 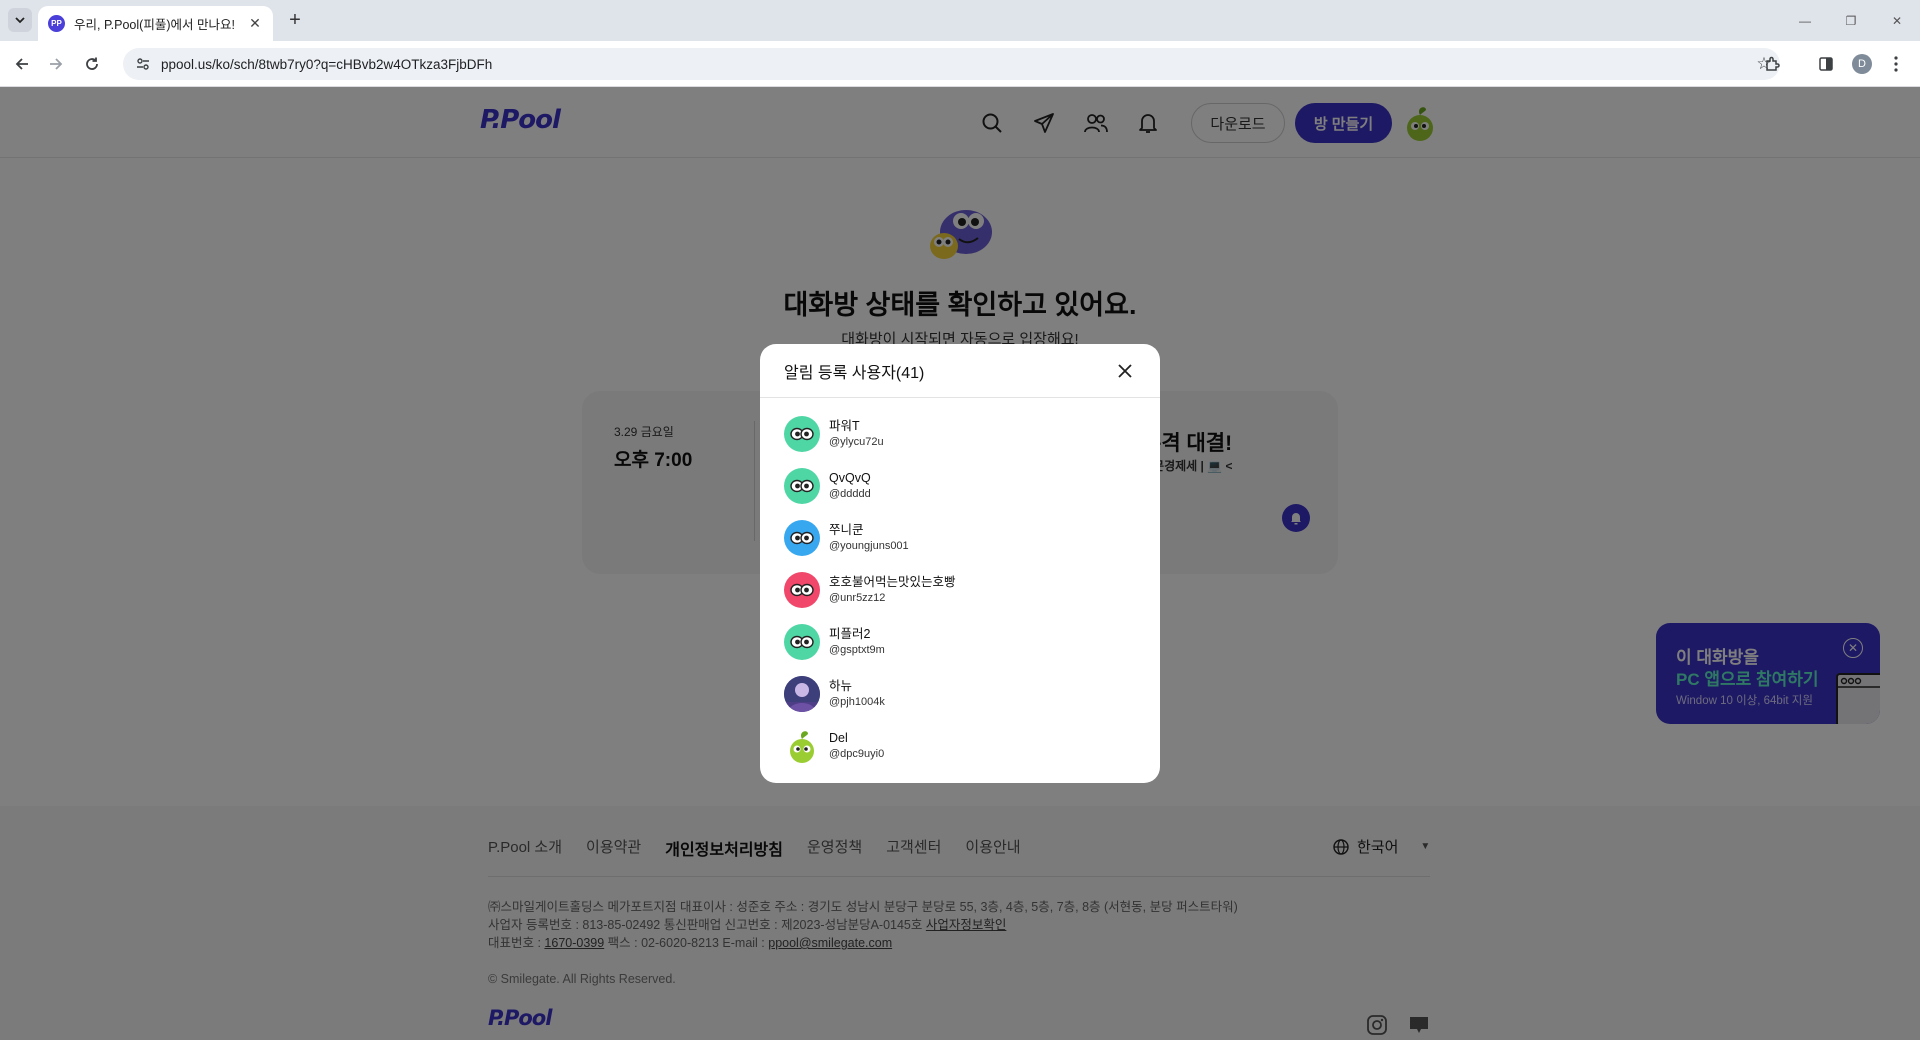 I want to click on profile-avatar: D, so click(x=1862, y=64).